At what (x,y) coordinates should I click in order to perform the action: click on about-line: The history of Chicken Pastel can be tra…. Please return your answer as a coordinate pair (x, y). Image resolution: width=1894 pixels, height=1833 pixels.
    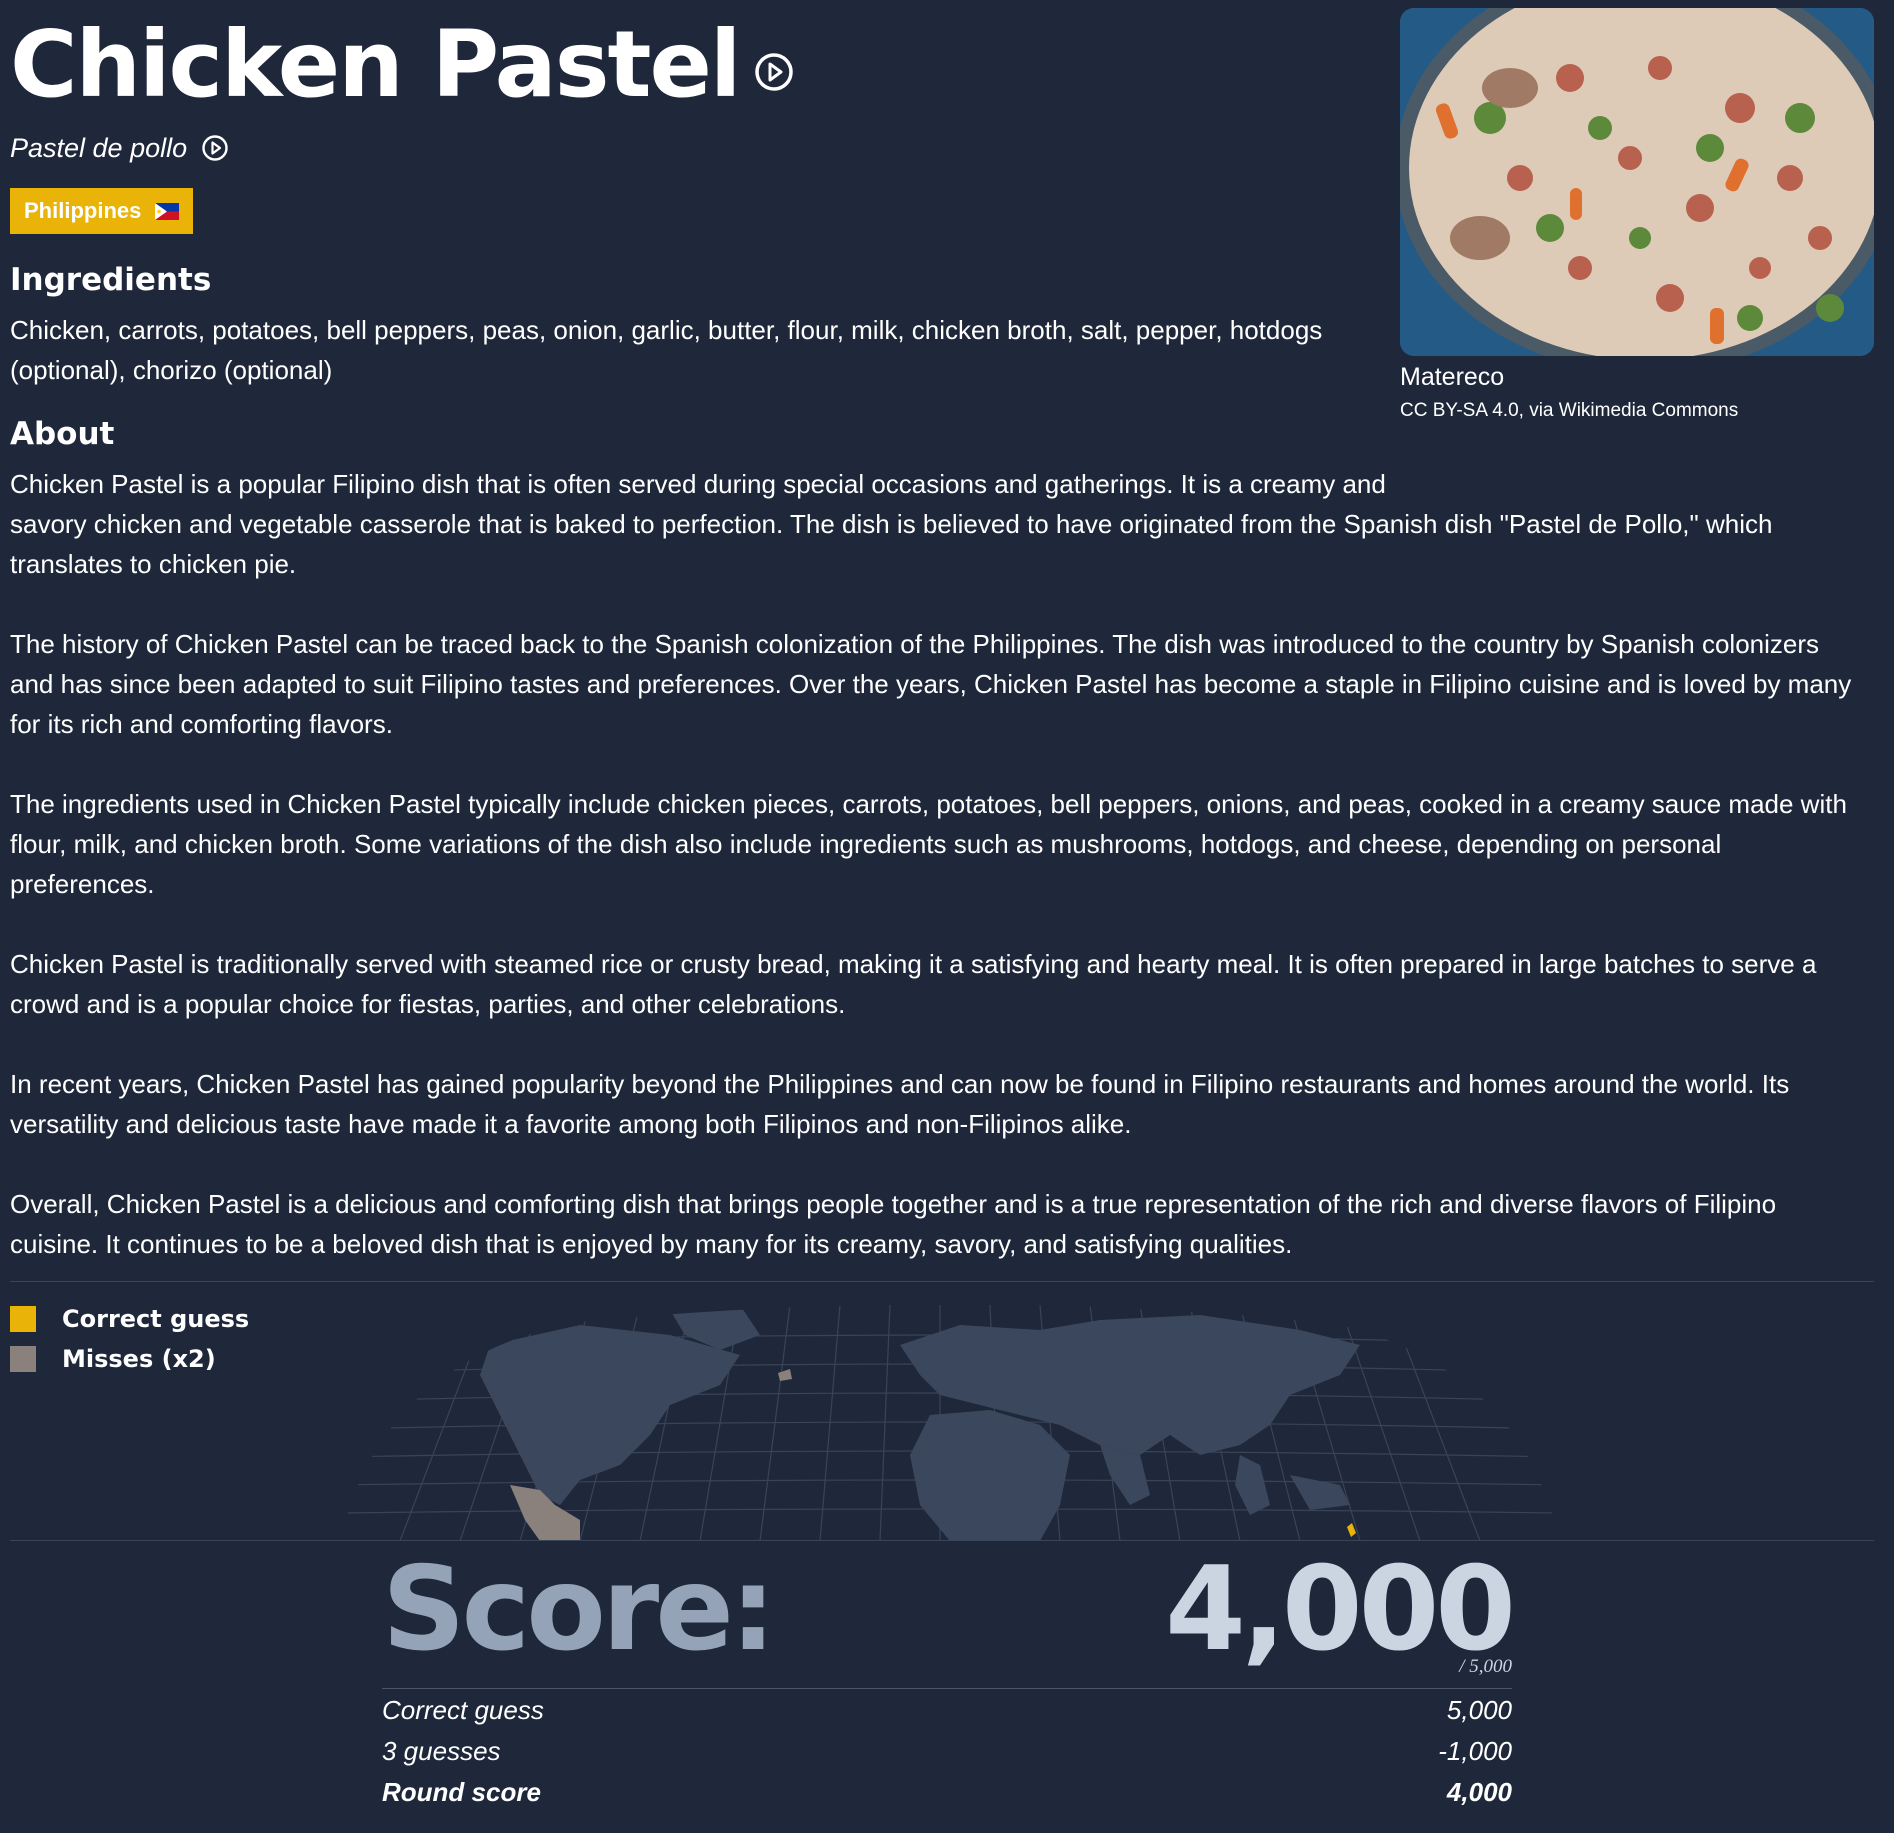
    Looking at the image, I should click on (915, 644).